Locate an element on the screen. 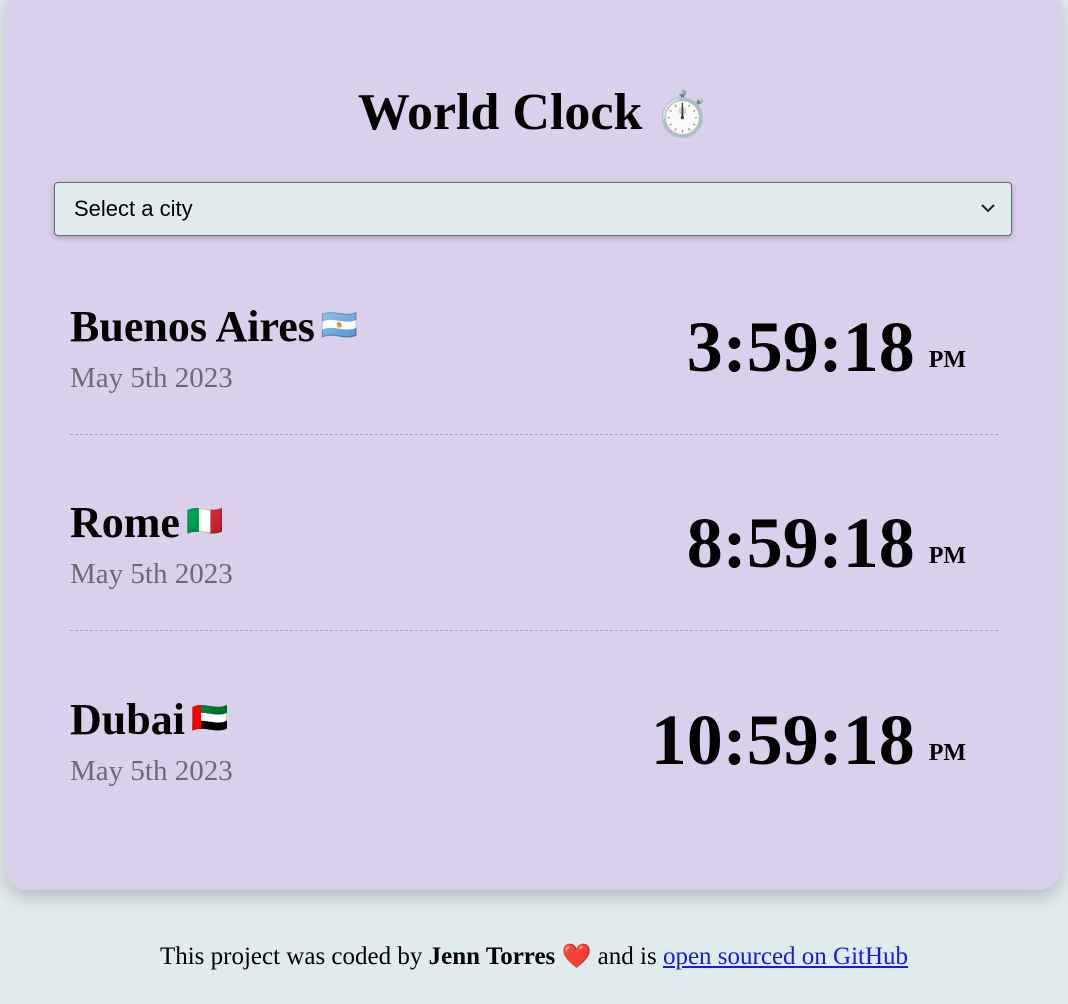  footer-prefix: This project was coded by is located at coordinates (291, 956).